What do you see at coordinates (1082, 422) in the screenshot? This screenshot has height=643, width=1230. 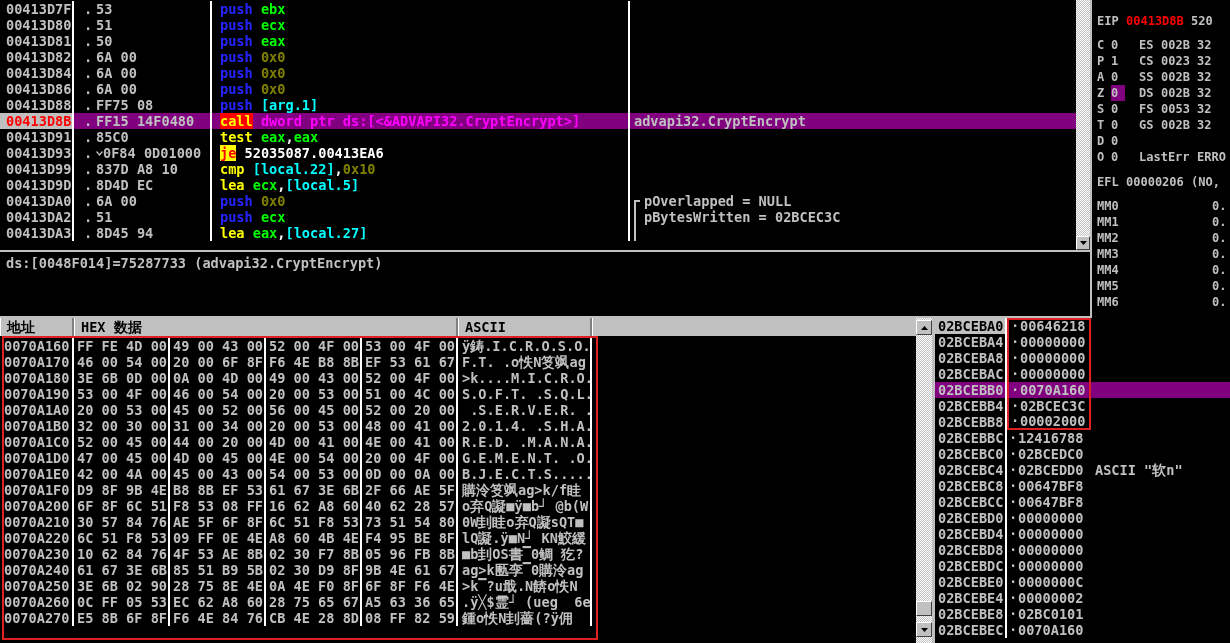 I see `stack-row: 02BCEBB8 ·00002000` at bounding box center [1082, 422].